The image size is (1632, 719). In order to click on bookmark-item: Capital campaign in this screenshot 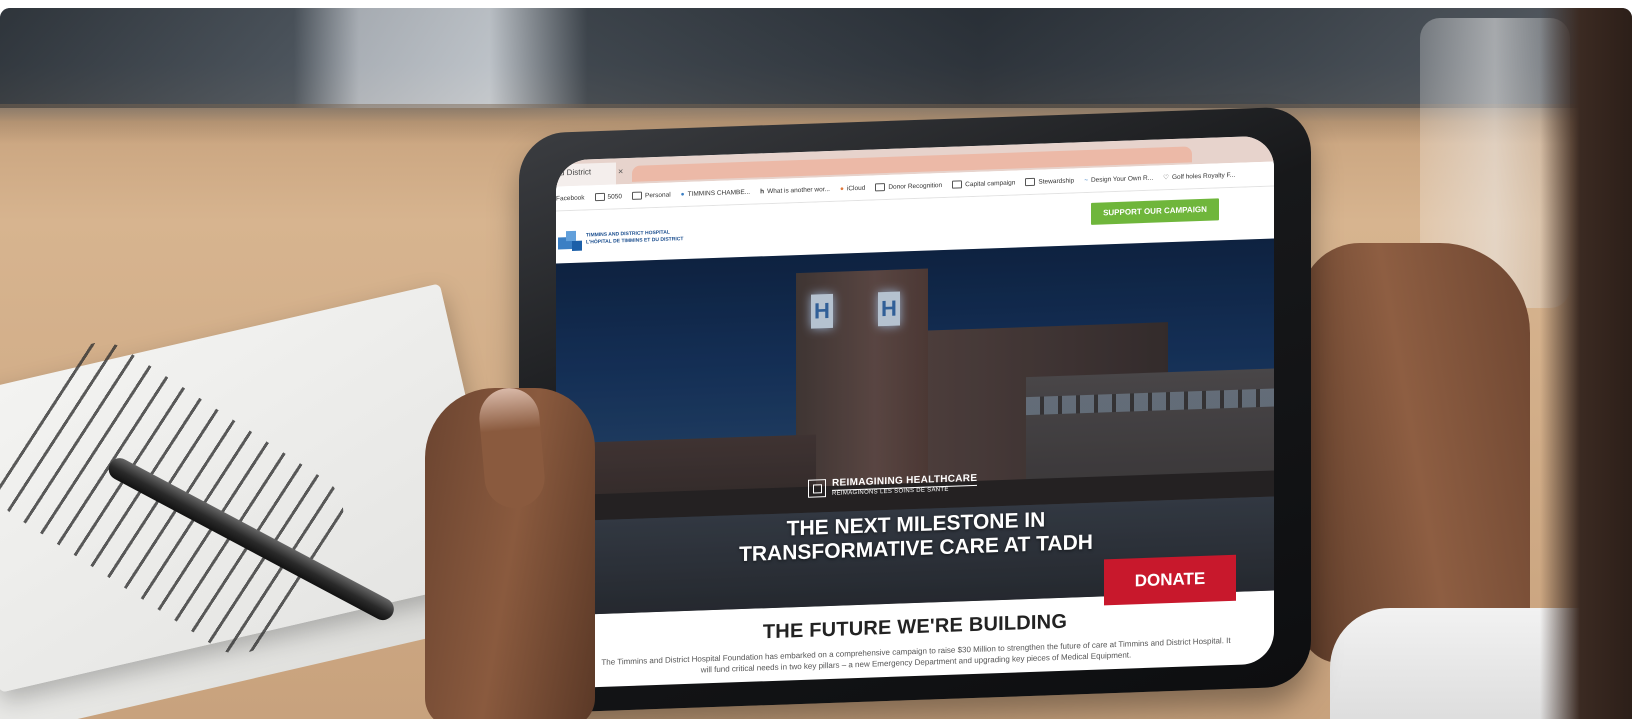, I will do `click(984, 183)`.